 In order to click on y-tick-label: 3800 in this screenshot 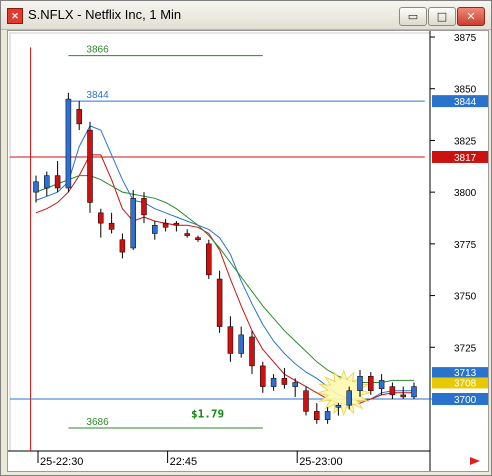, I will do `click(465, 193)`.